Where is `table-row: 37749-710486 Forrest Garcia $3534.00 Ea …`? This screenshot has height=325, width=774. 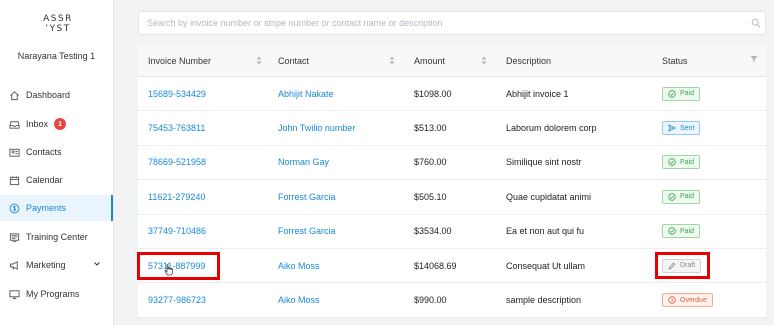
table-row: 37749-710486 Forrest Garcia $3534.00 Ea … is located at coordinates (452, 232).